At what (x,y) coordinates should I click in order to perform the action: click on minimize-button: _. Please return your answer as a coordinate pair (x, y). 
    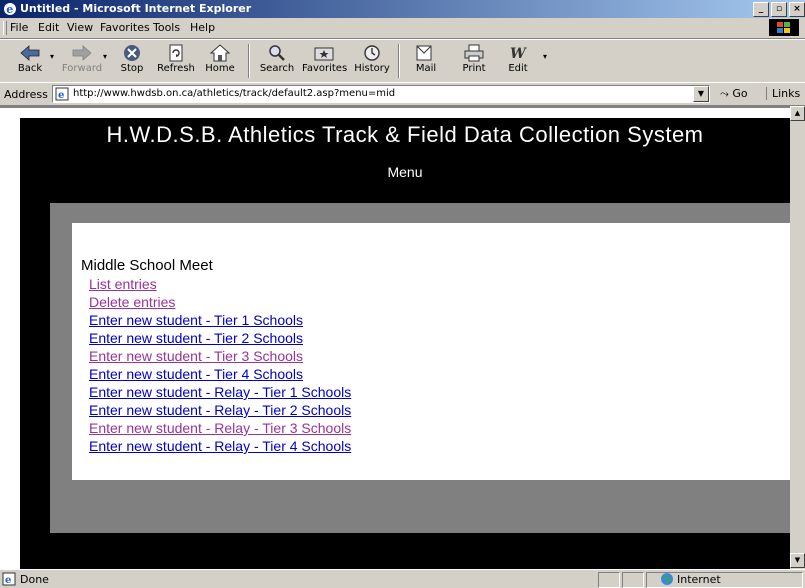
    Looking at the image, I should click on (761, 9).